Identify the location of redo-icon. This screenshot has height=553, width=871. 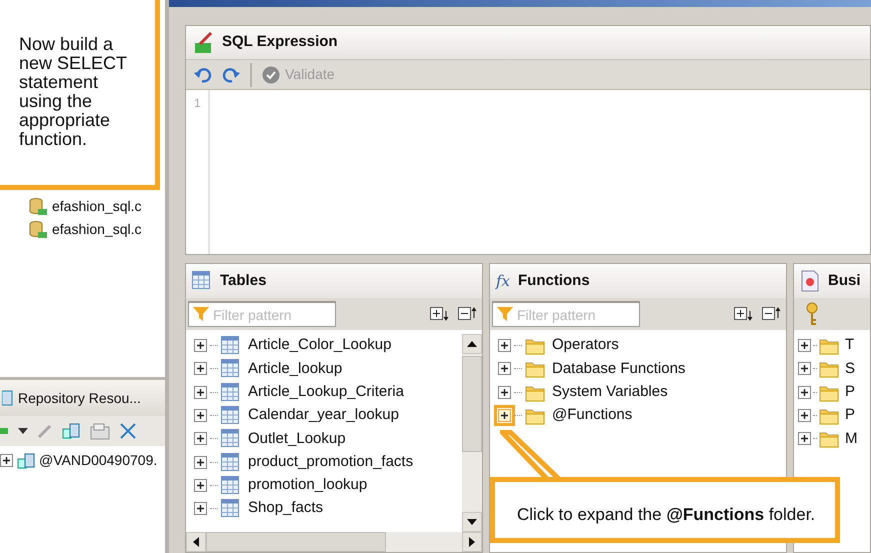
(231, 74).